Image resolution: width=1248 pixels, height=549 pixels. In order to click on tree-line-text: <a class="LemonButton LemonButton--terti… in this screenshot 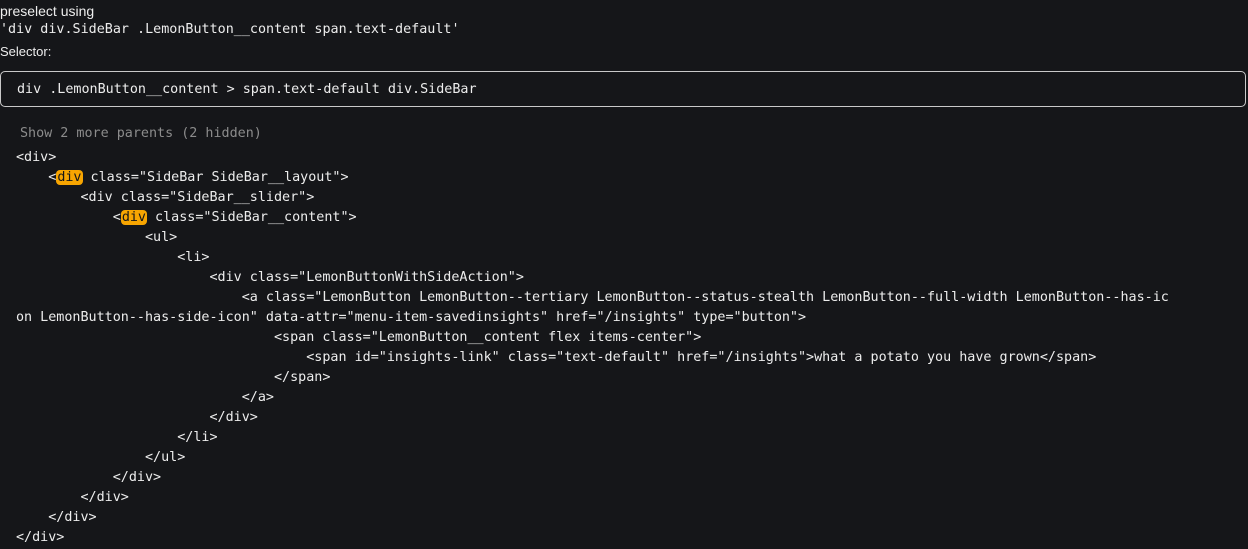, I will do `click(592, 297)`.